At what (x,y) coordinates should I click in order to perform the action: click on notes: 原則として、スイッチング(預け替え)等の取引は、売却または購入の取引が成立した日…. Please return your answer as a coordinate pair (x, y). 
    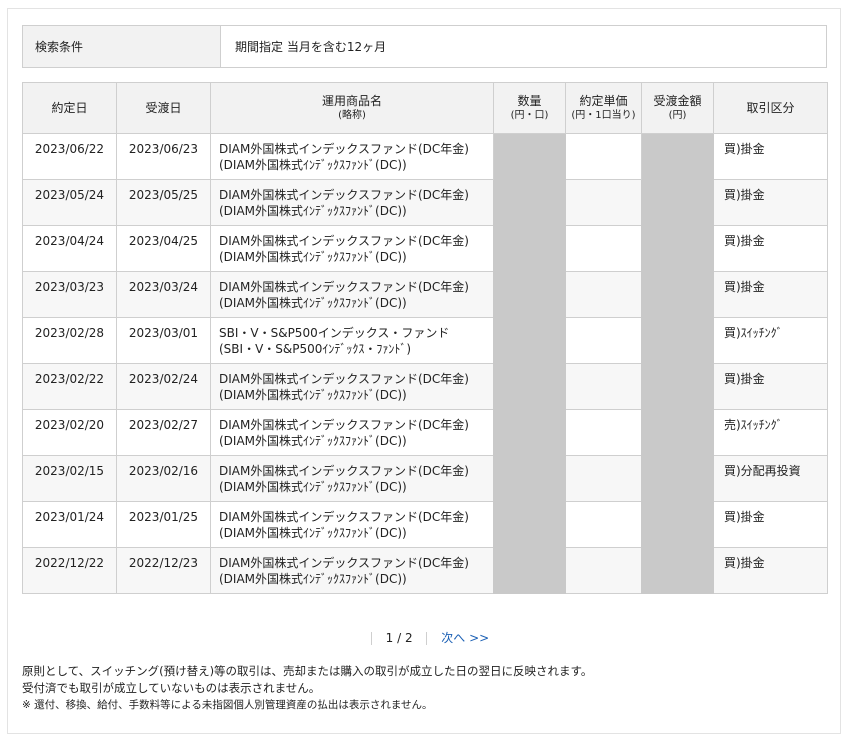
    Looking at the image, I should click on (307, 688).